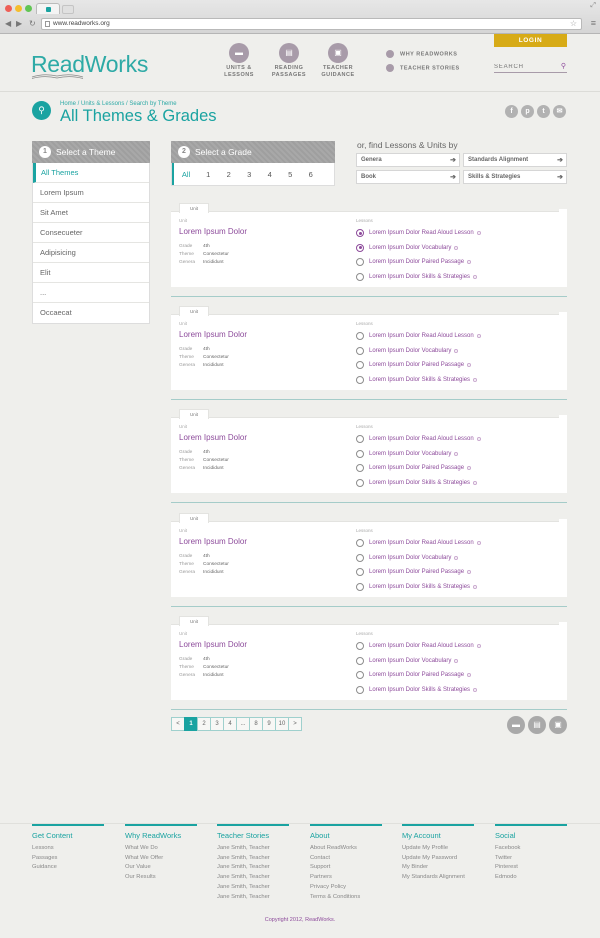 Image resolution: width=600 pixels, height=938 pixels. What do you see at coordinates (531, 849) in the screenshot?
I see `footer-link: Facebook` at bounding box center [531, 849].